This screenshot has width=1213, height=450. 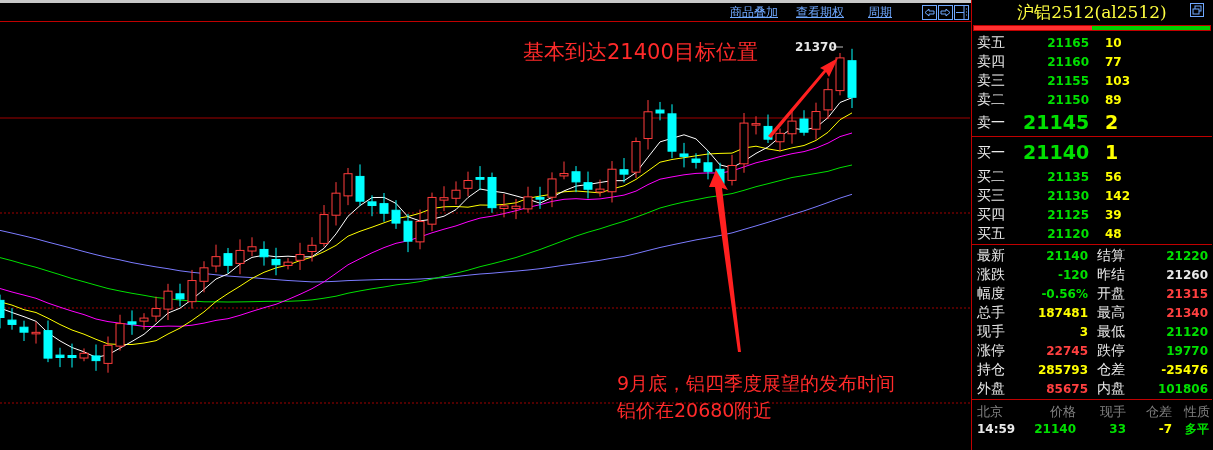 What do you see at coordinates (1197, 10) in the screenshot?
I see `restore-icon` at bounding box center [1197, 10].